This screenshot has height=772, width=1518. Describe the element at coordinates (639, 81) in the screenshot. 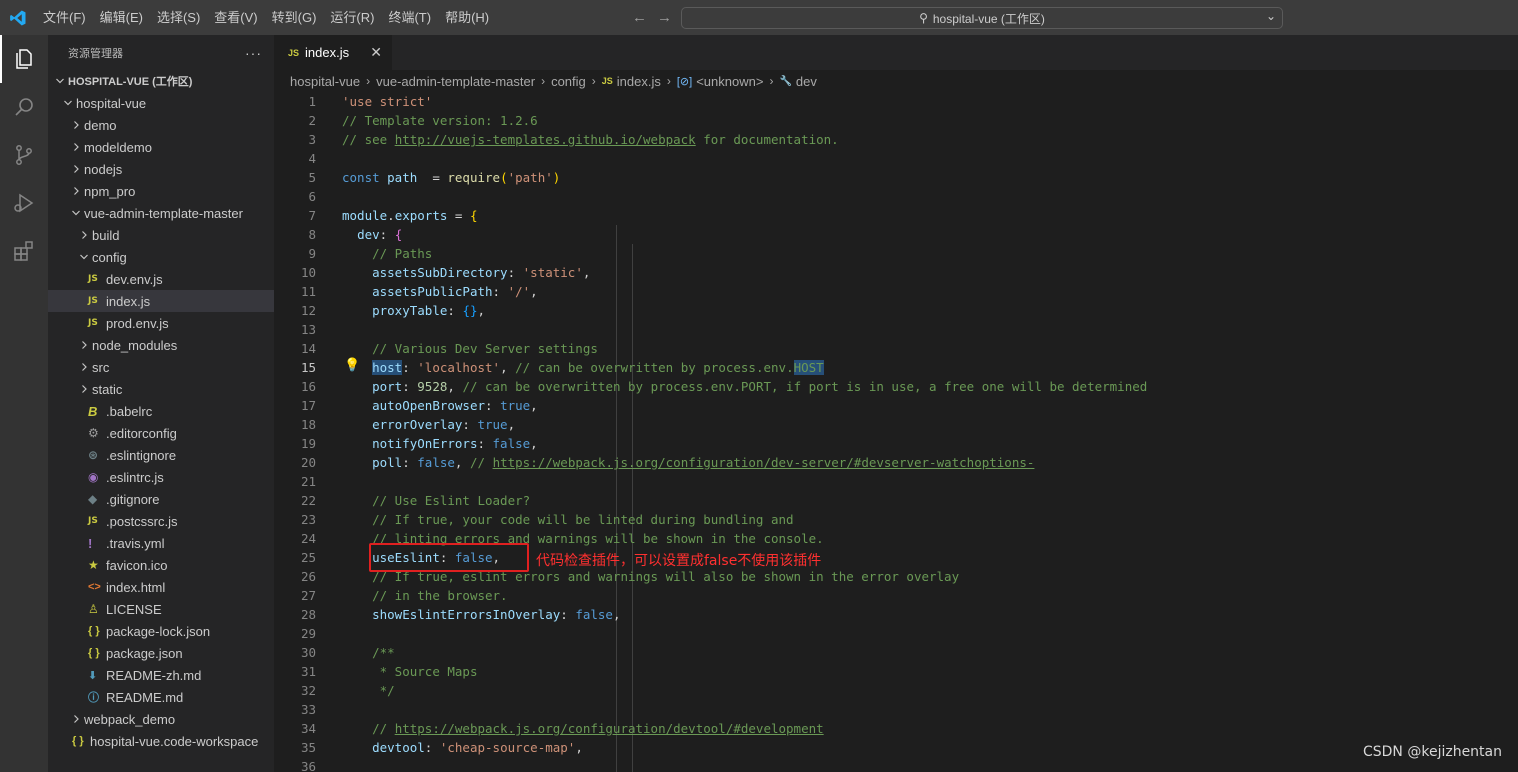

I see `breadcrumb-item: index.js` at that location.